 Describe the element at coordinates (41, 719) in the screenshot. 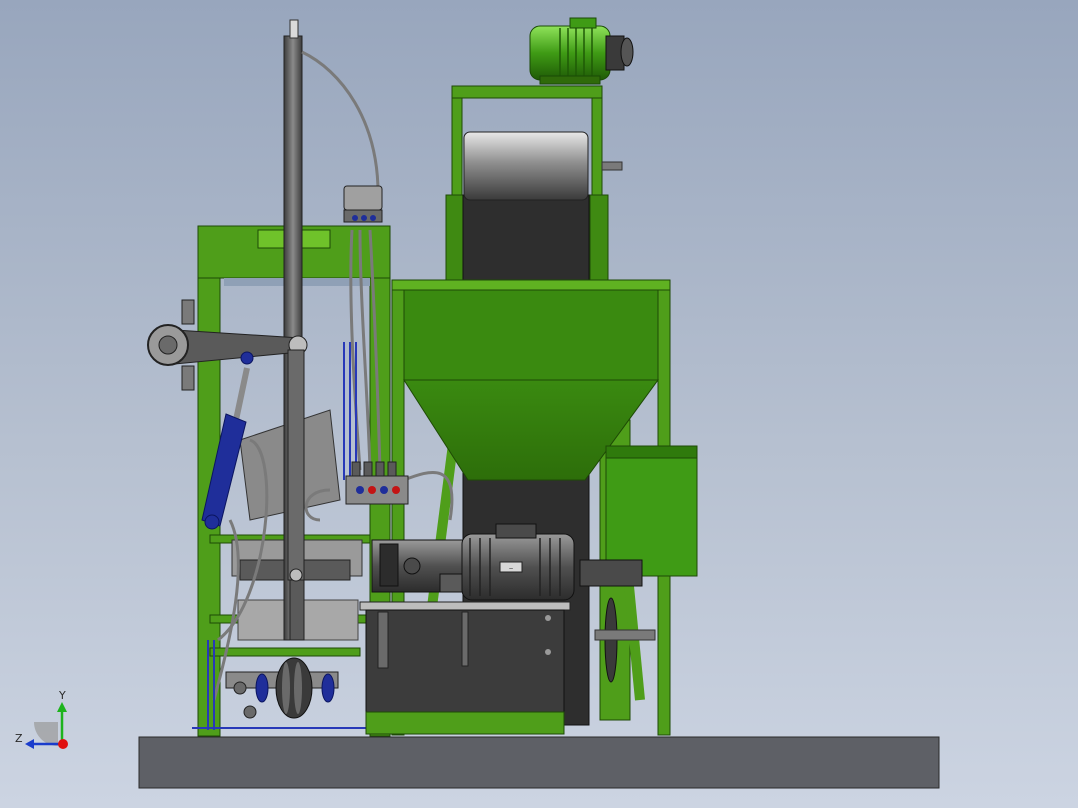

I see `coordinate-triad: Y Z` at that location.